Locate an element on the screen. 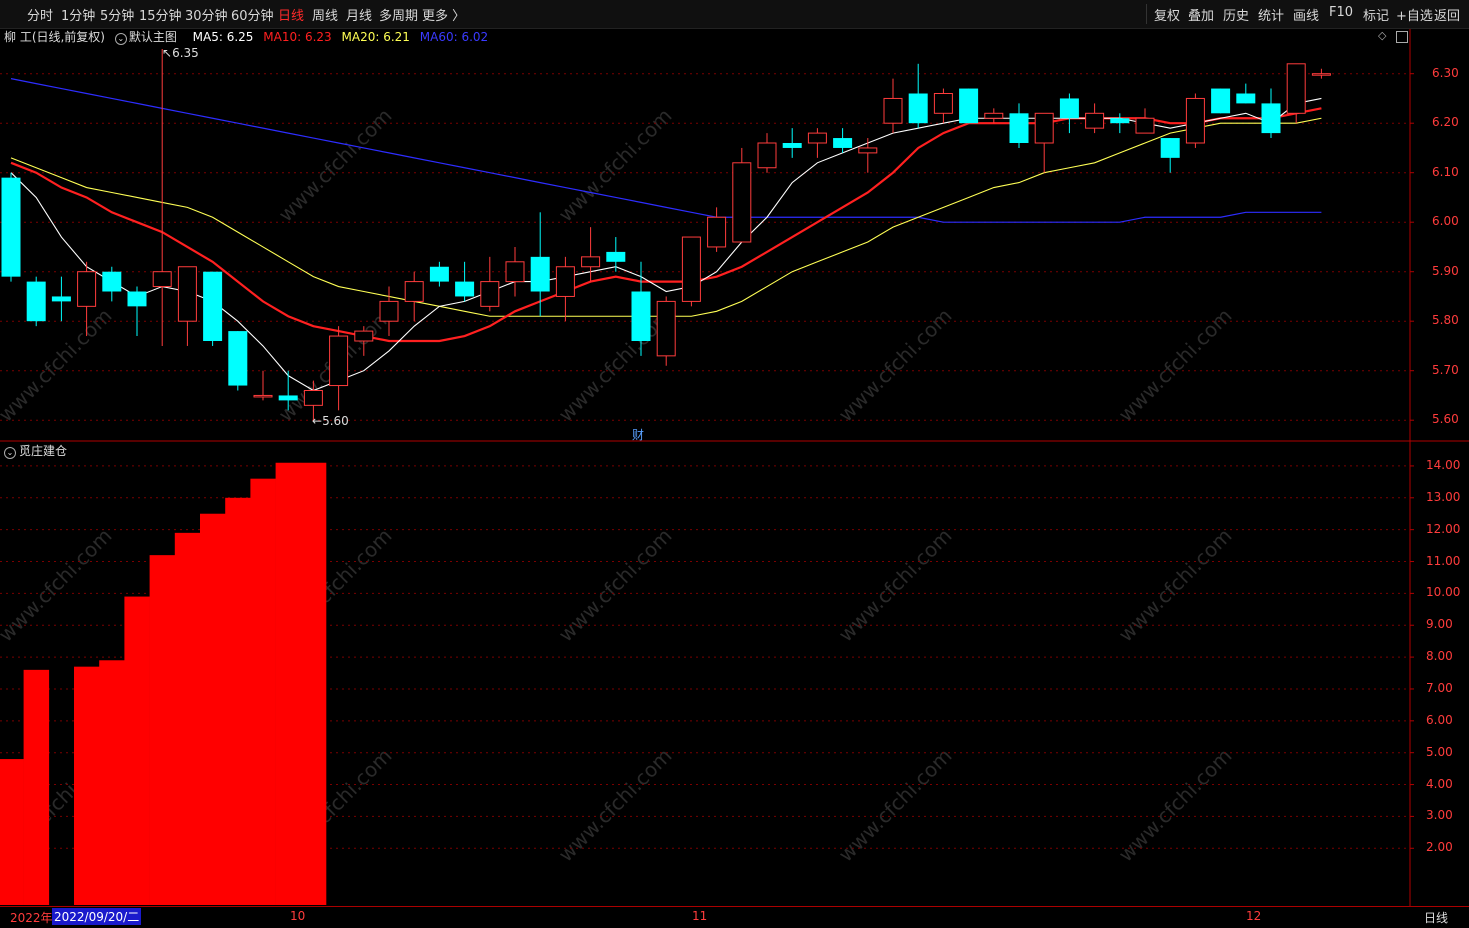 This screenshot has width=1469, height=928. period-label: 日线 is located at coordinates (1436, 917).